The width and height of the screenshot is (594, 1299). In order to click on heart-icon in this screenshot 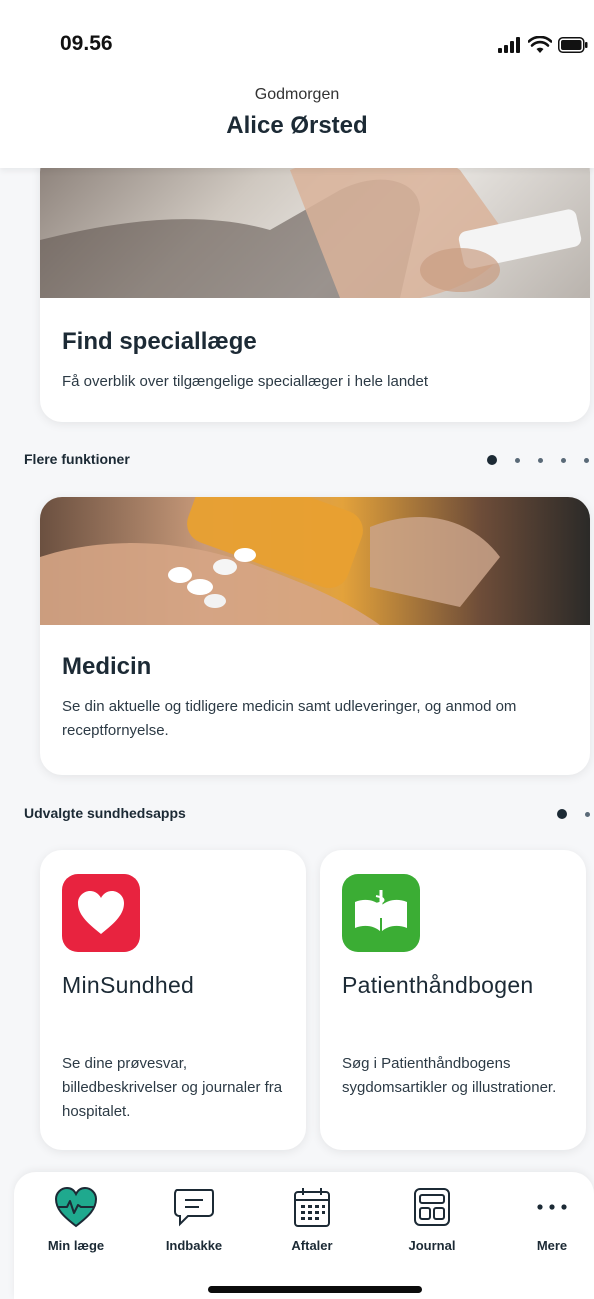, I will do `click(101, 913)`.